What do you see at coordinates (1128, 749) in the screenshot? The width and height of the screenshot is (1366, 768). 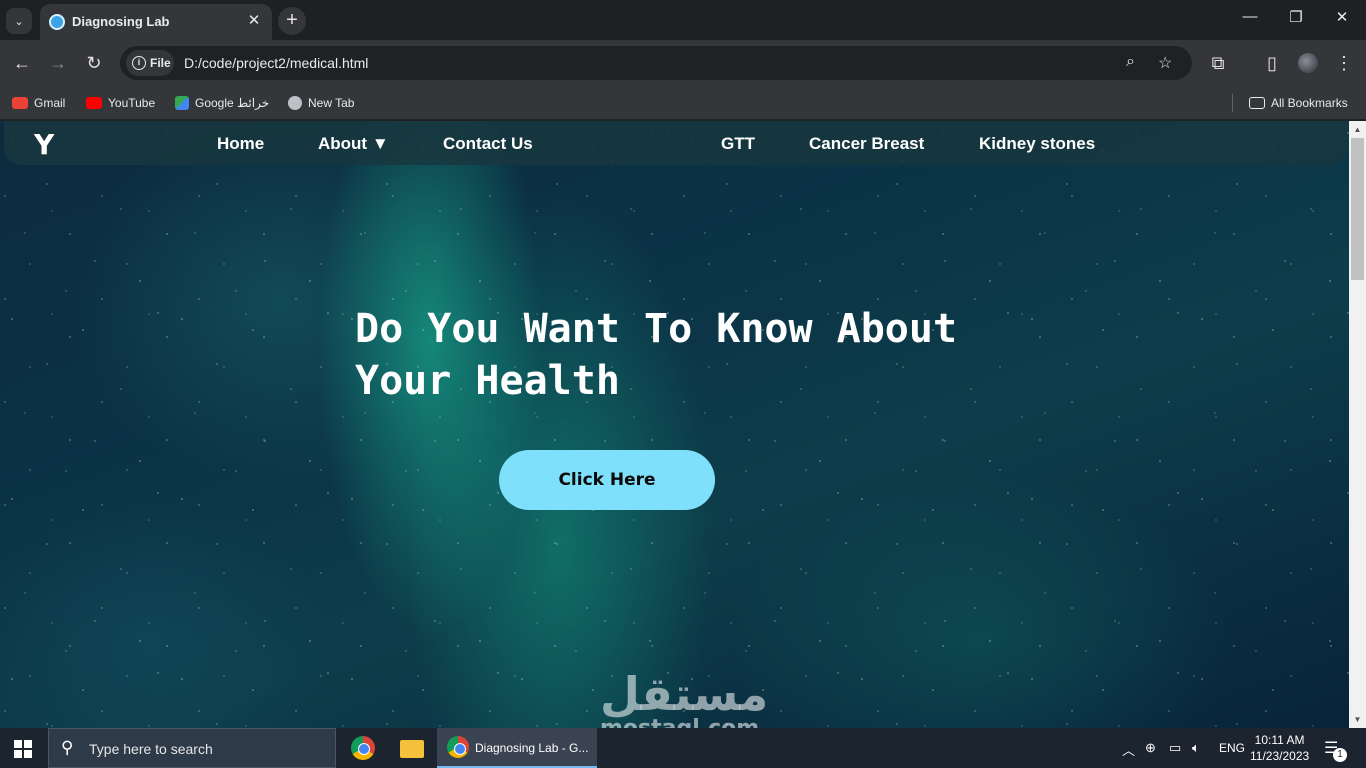 I see `tray-expand-icon: ︿` at bounding box center [1128, 749].